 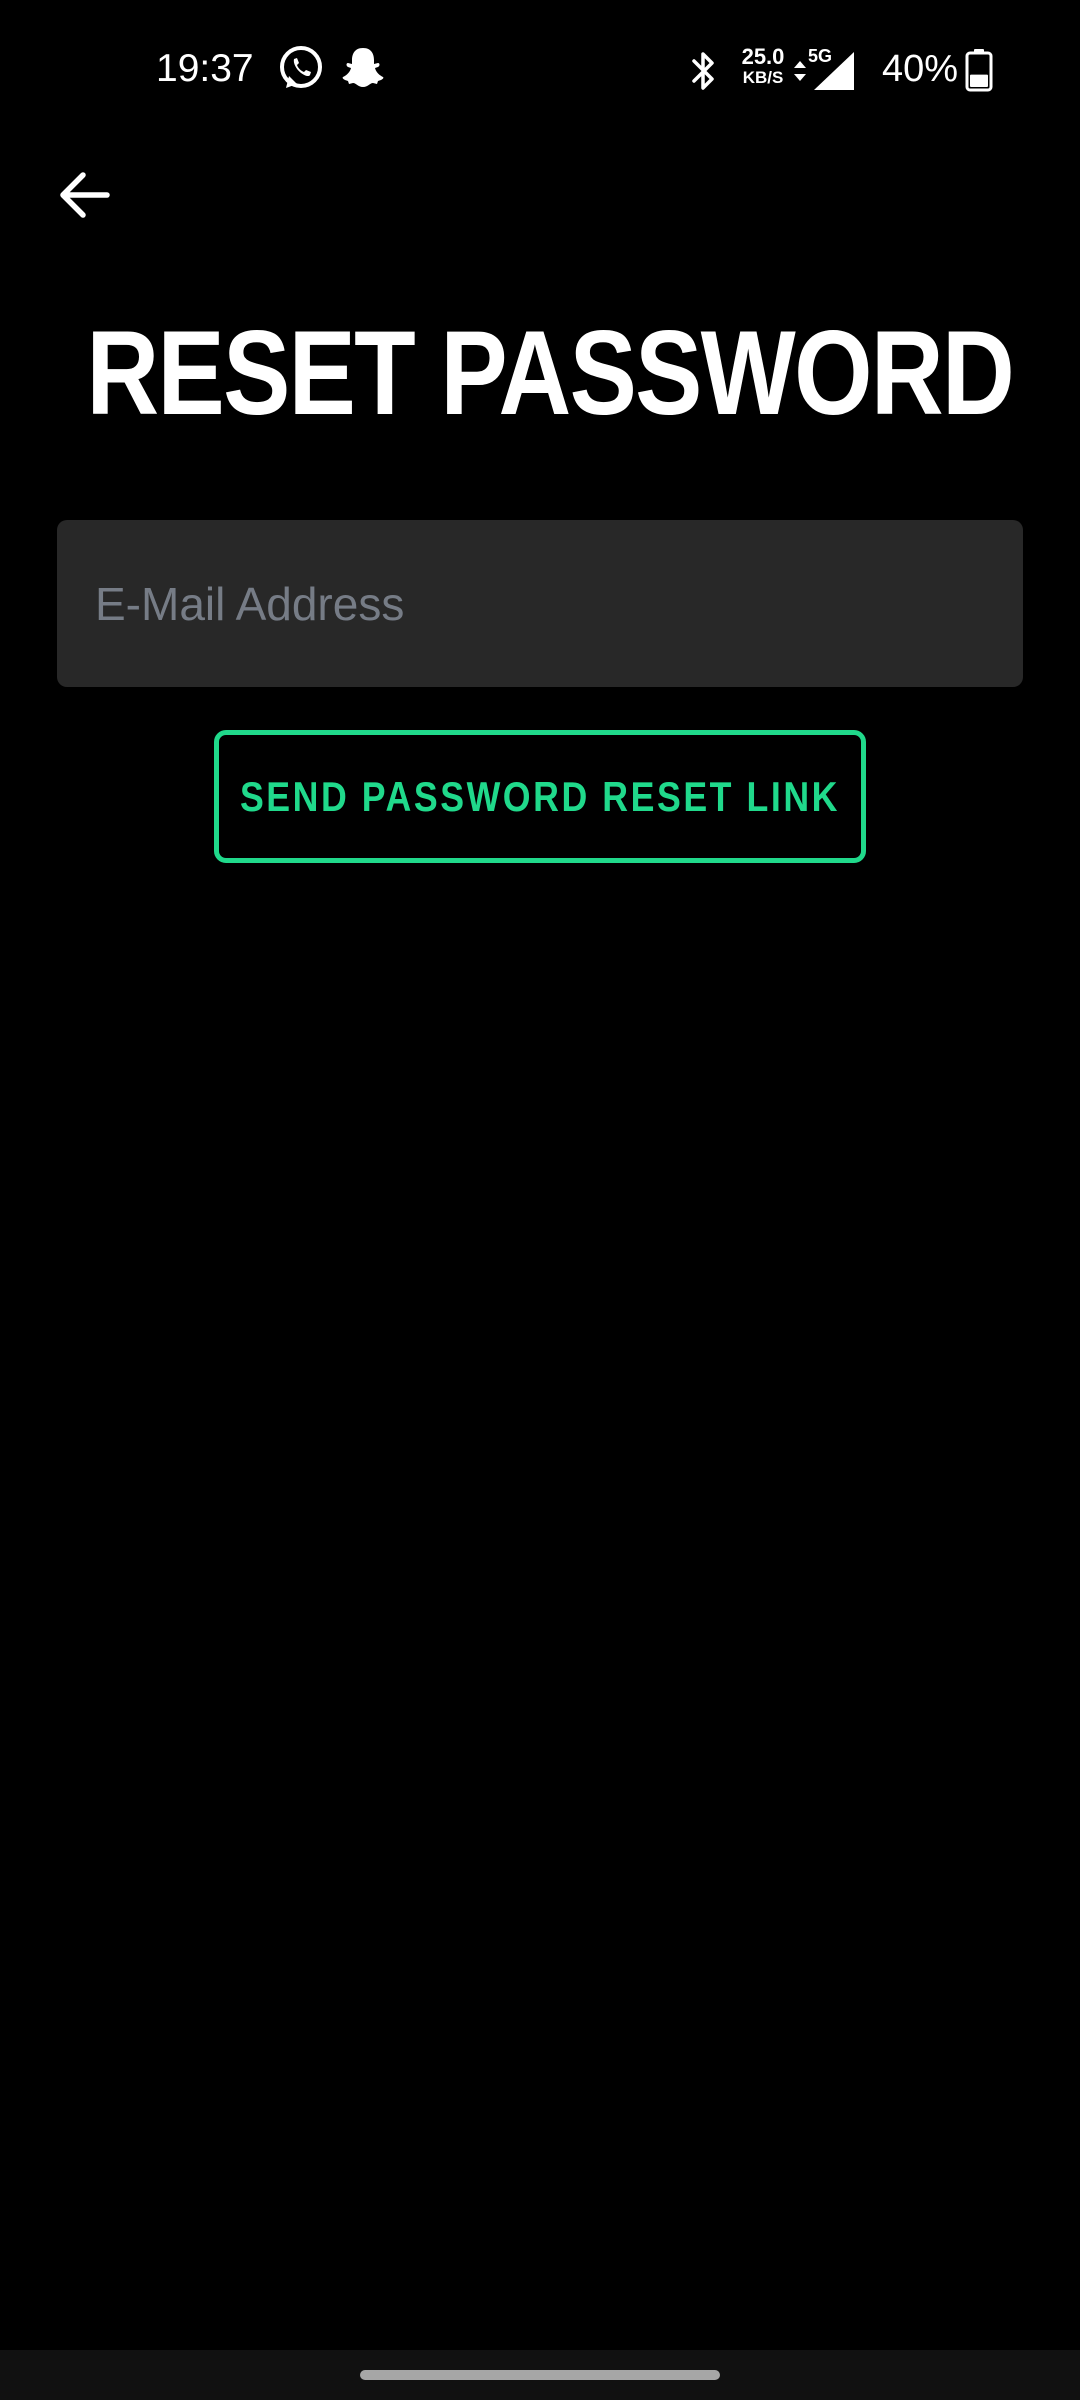 I want to click on bluetooth-icon, so click(x=703, y=71).